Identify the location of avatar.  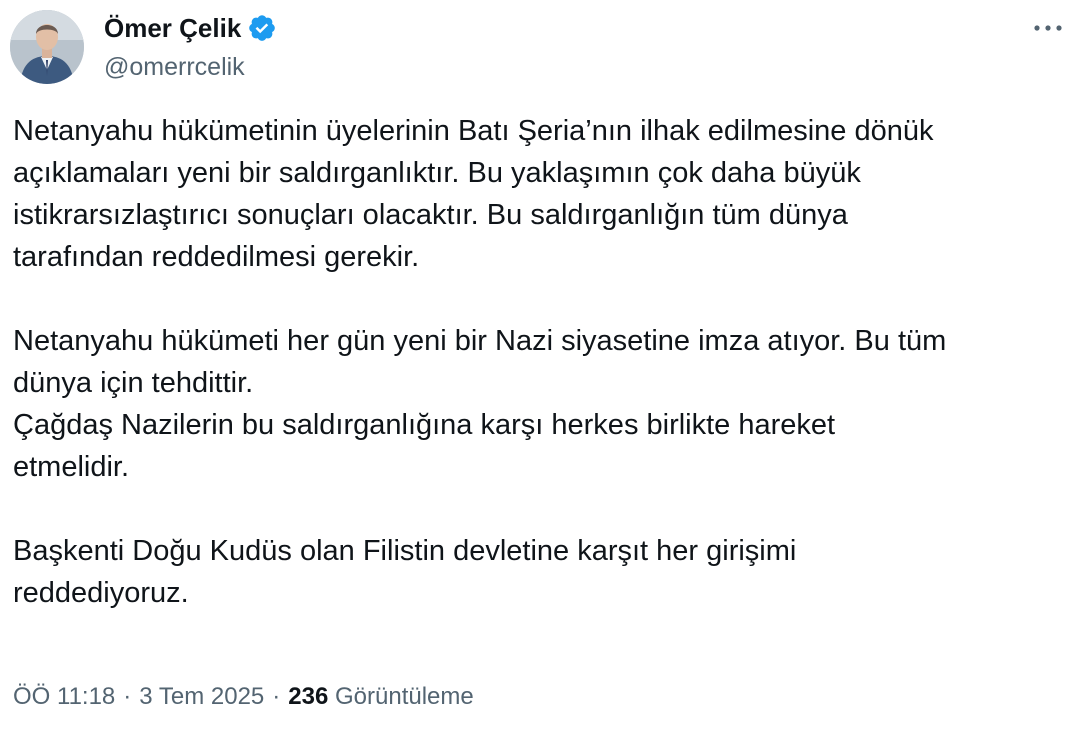
(47, 47).